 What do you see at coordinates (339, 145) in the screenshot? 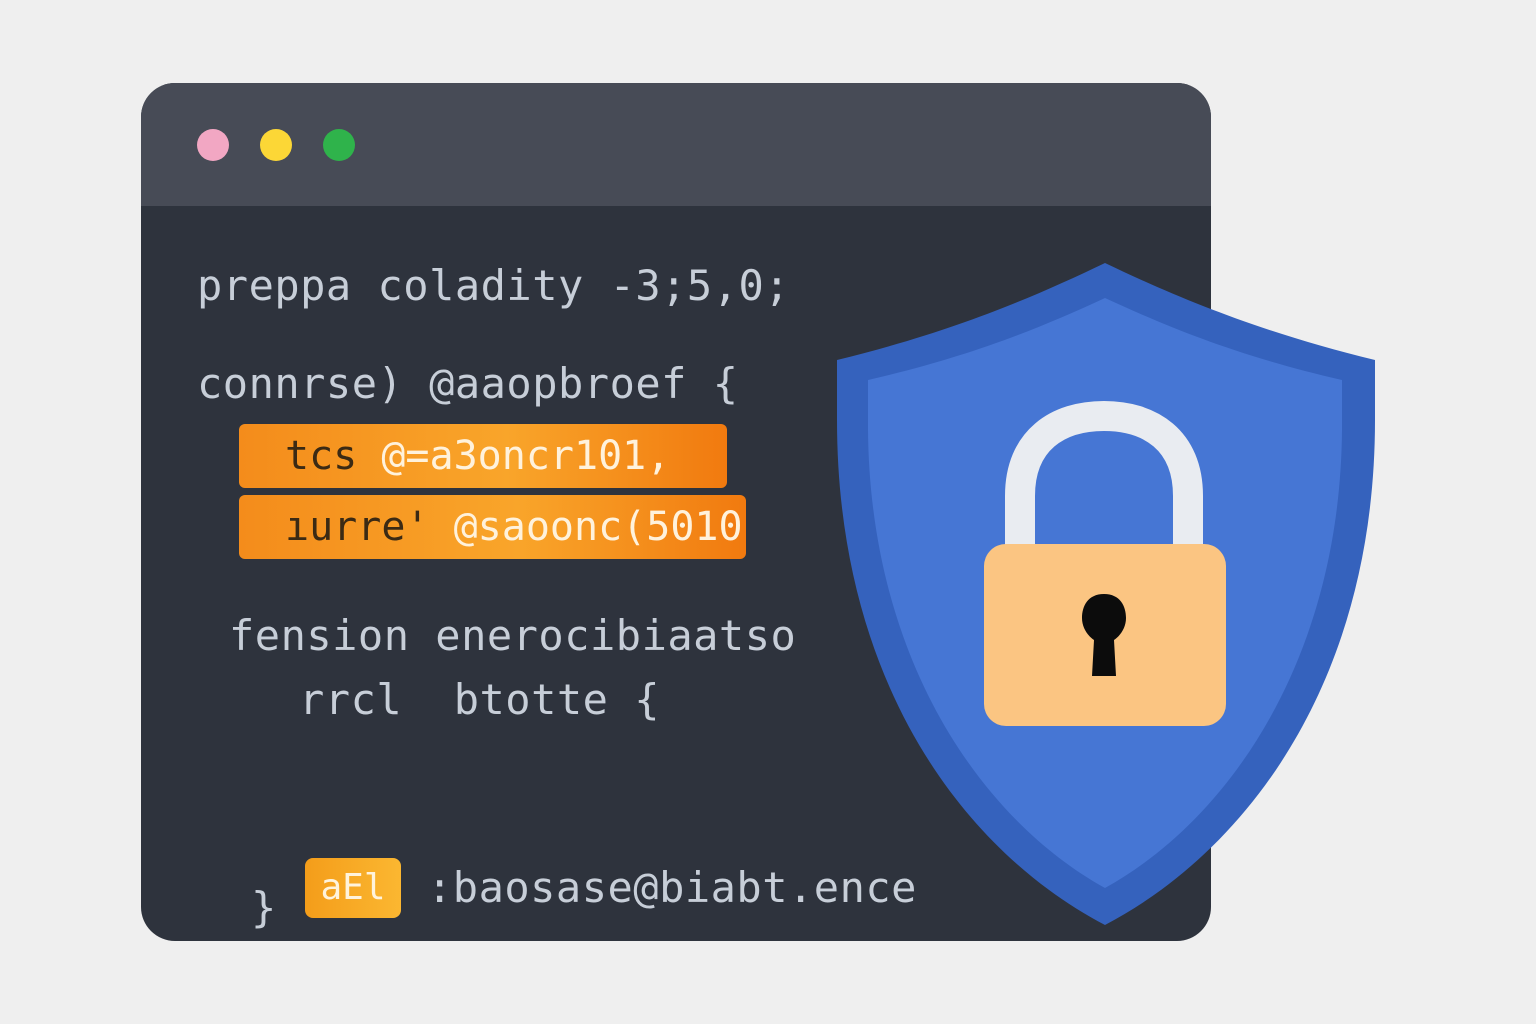
I see `maximize-window-button` at bounding box center [339, 145].